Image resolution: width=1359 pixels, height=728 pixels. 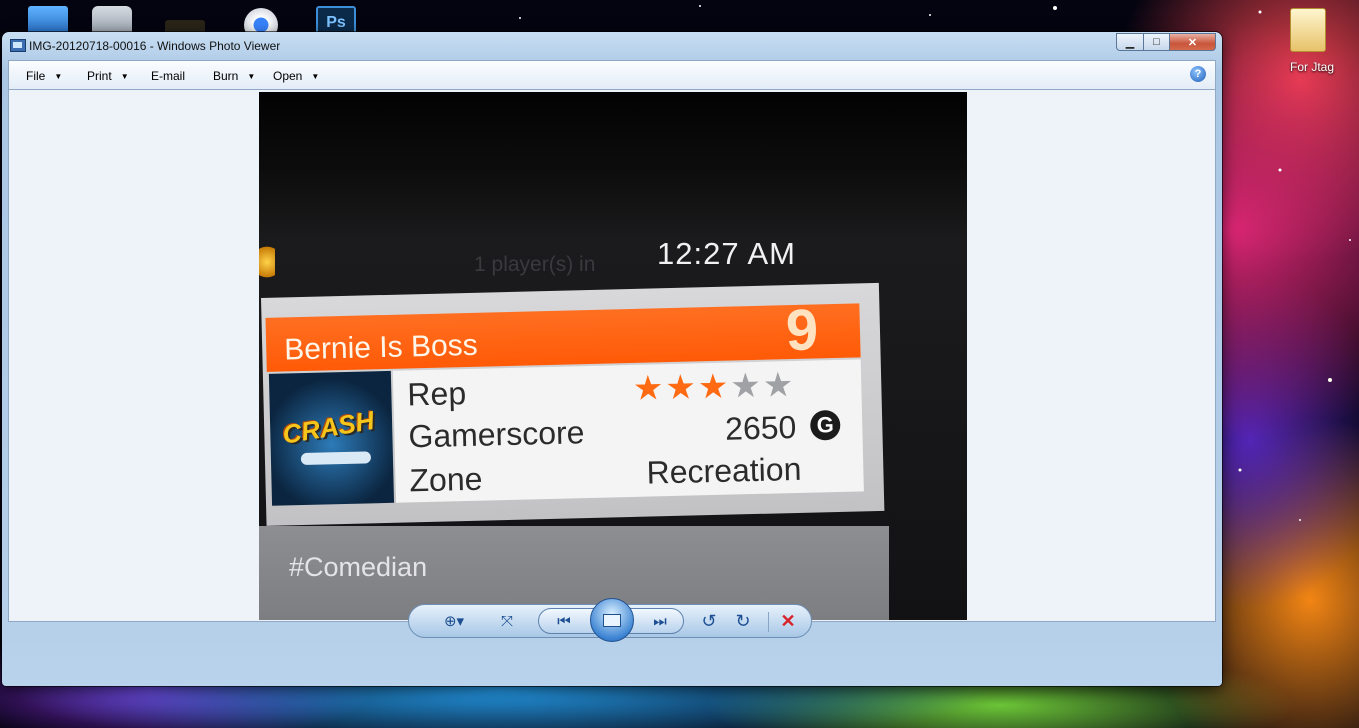 I want to click on help-icon: ?, so click(x=1198, y=74).